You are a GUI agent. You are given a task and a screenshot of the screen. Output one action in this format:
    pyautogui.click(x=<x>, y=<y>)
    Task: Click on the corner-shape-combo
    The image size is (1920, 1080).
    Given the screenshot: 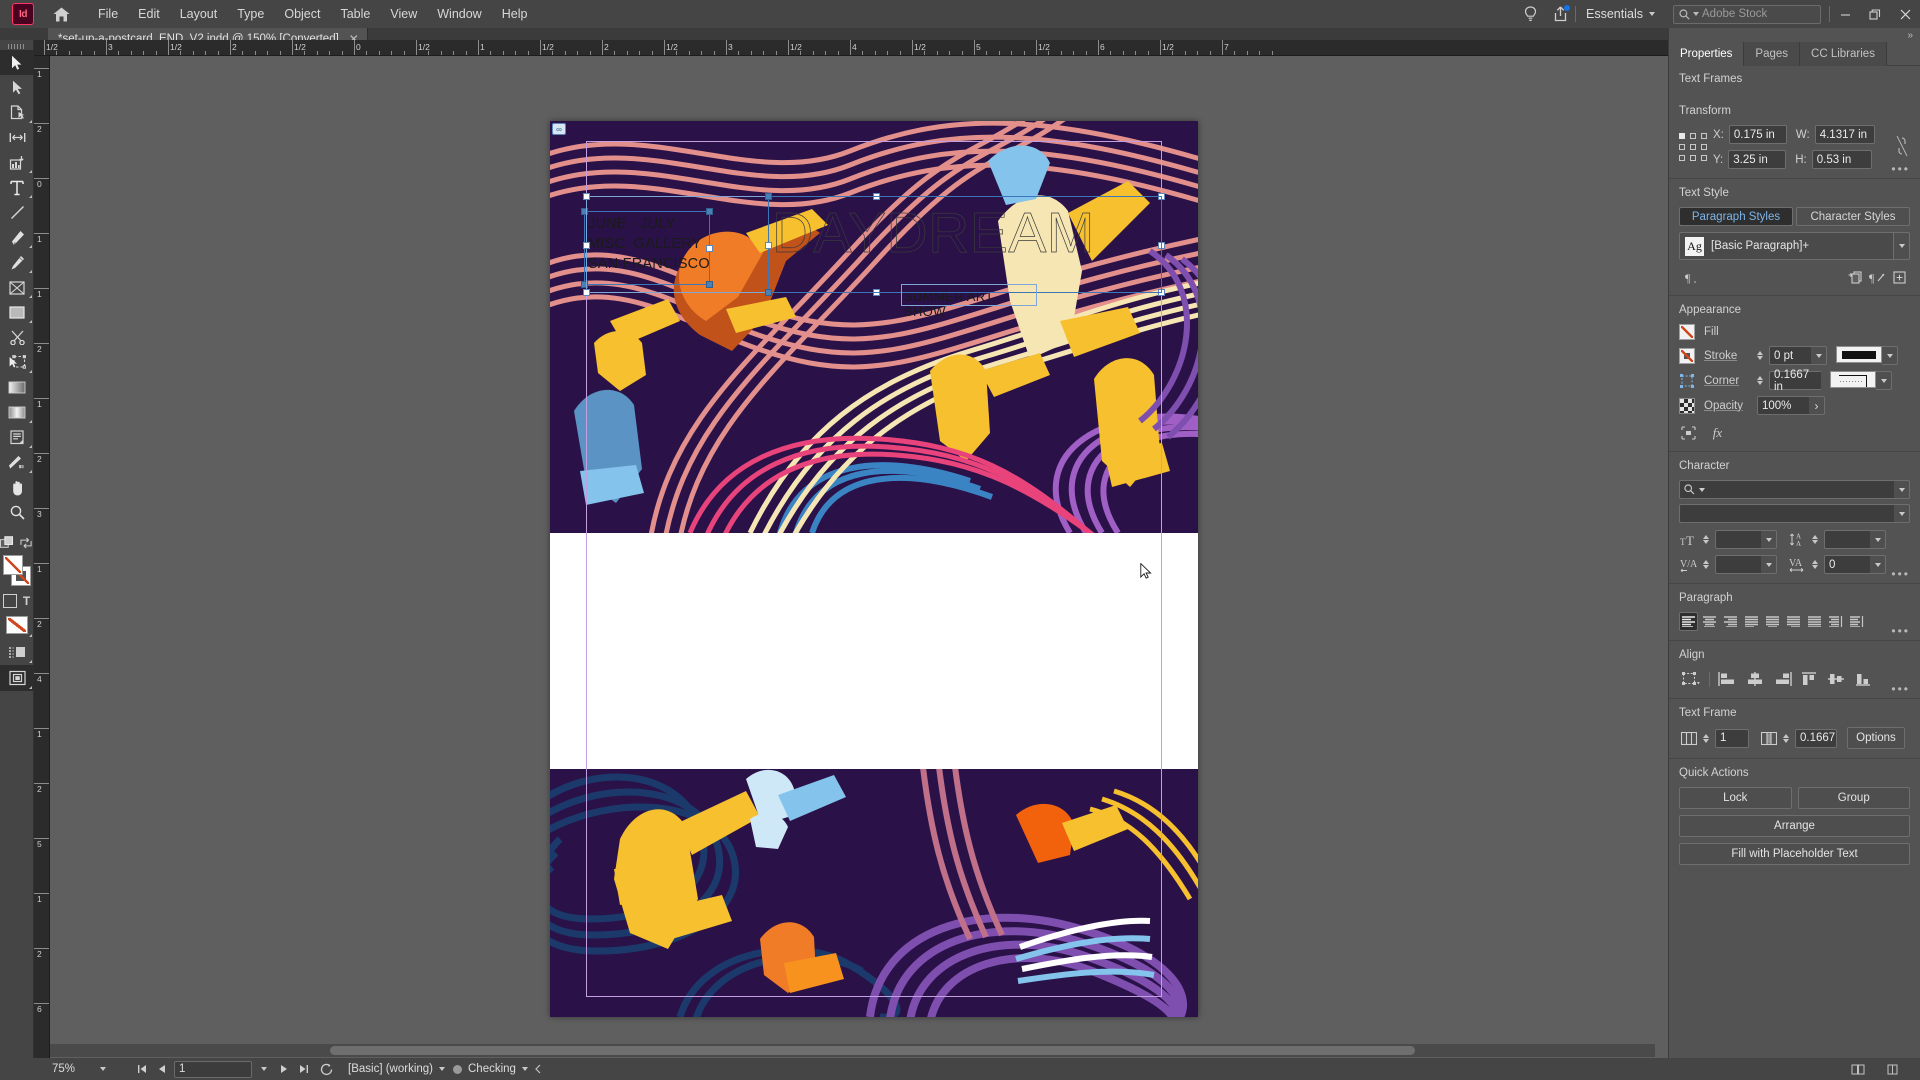 What is the action you would take?
    pyautogui.click(x=1861, y=380)
    